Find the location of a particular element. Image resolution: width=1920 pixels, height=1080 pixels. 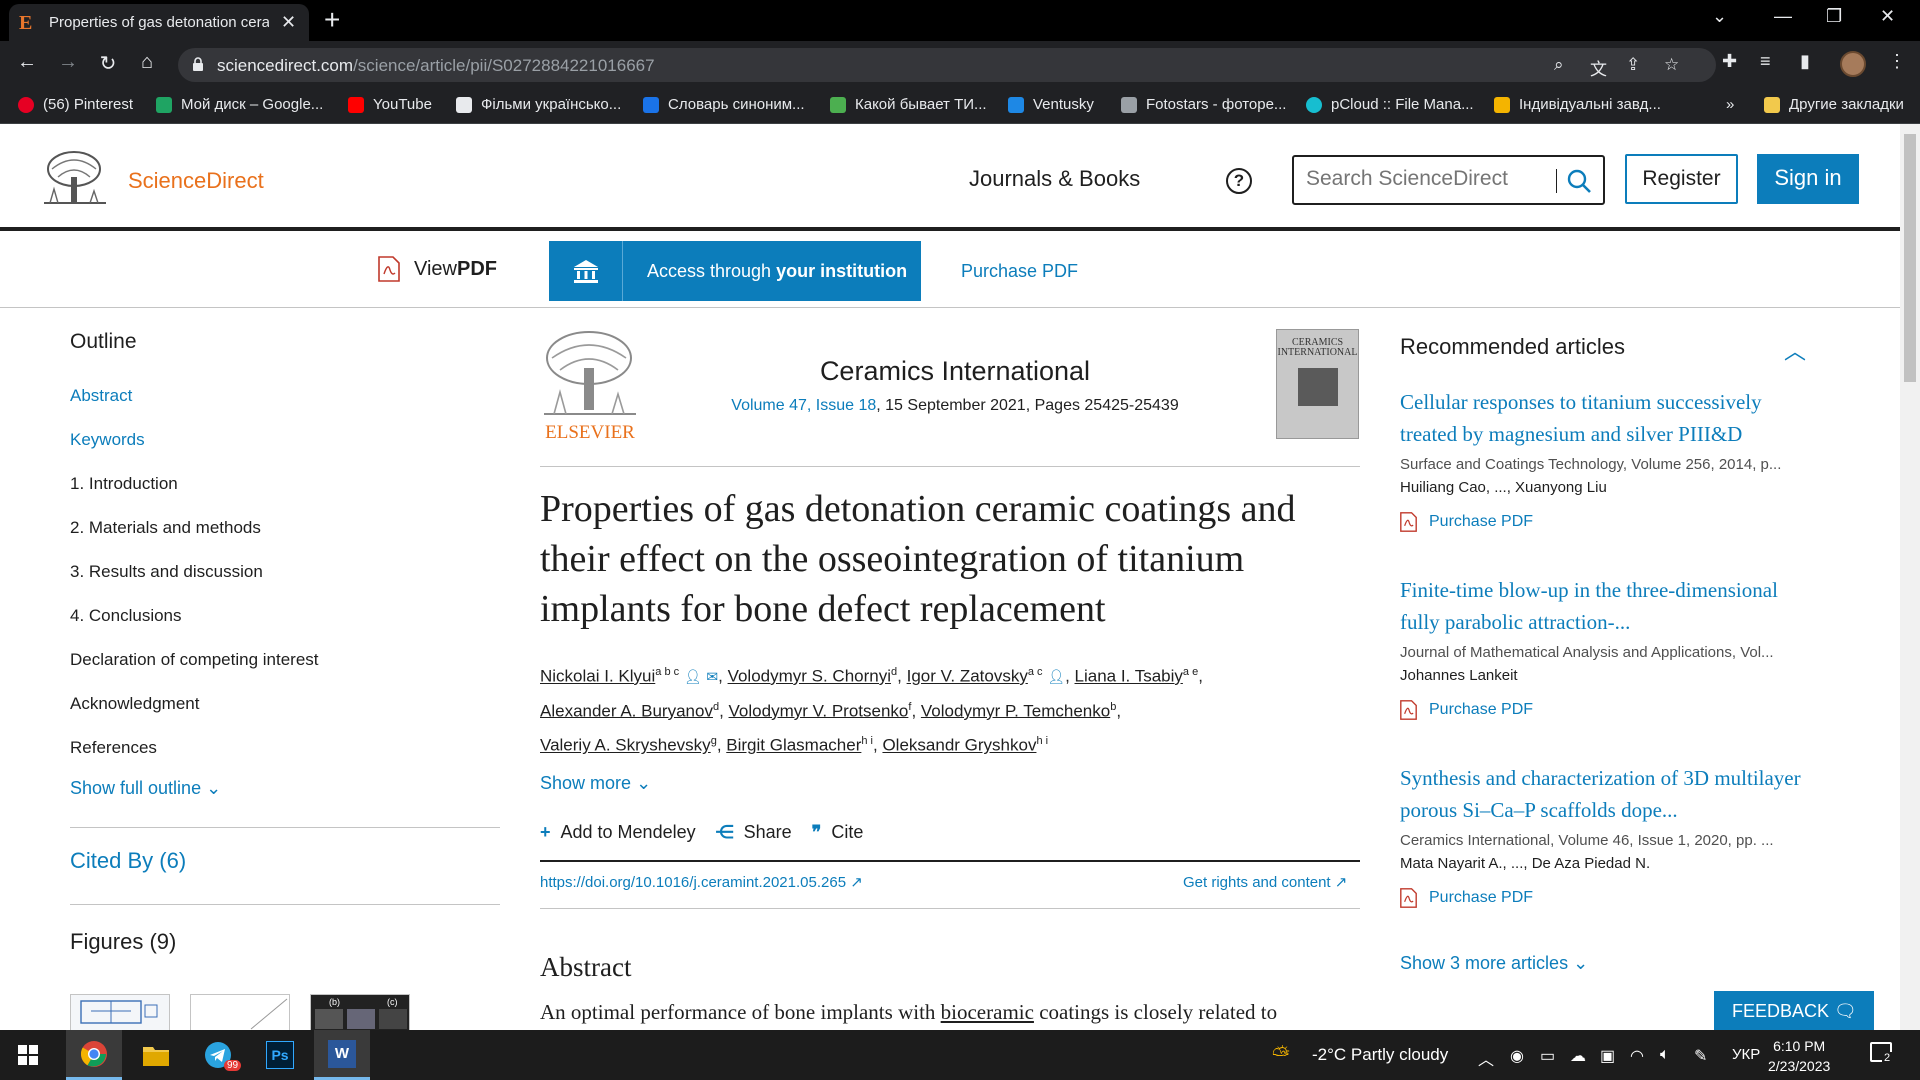

author-link: Igor V. Zatovsky is located at coordinates (967, 676).